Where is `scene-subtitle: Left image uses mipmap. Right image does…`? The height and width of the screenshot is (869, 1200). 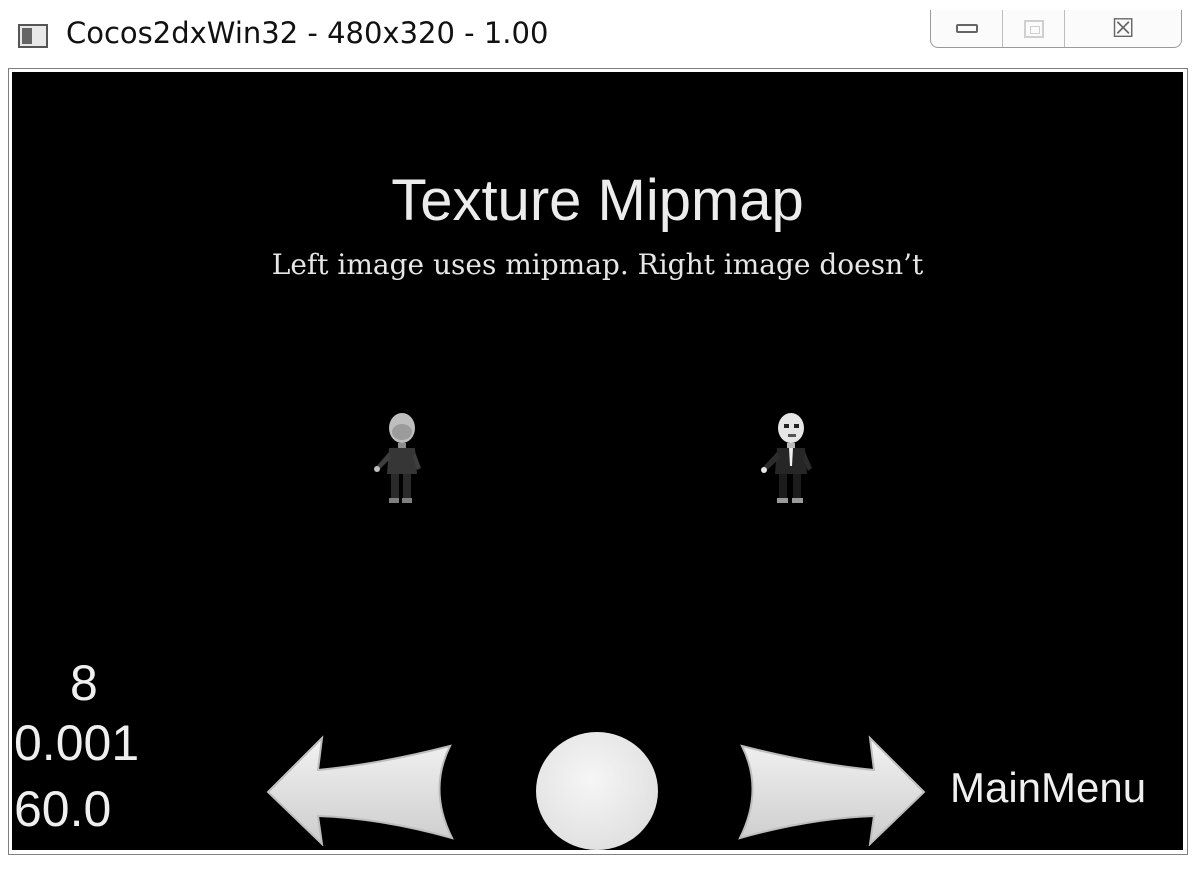 scene-subtitle: Left image uses mipmap. Right image does… is located at coordinates (597, 264).